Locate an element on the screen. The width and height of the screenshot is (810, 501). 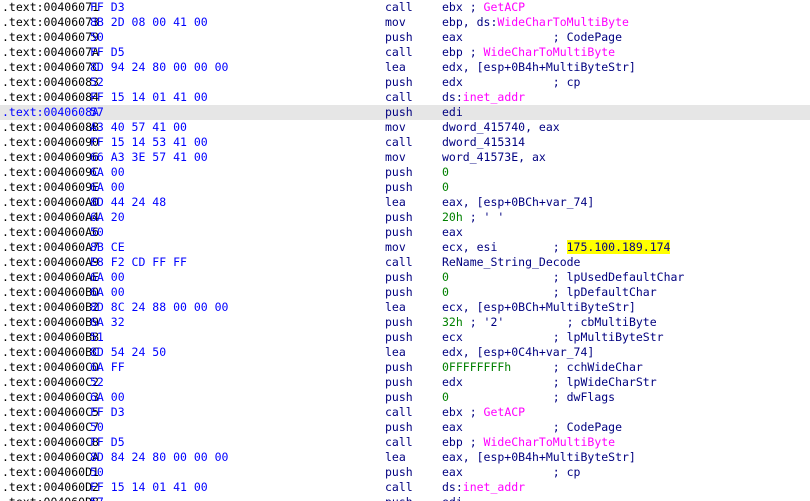
address: .text:004060B9 is located at coordinates (50, 322).